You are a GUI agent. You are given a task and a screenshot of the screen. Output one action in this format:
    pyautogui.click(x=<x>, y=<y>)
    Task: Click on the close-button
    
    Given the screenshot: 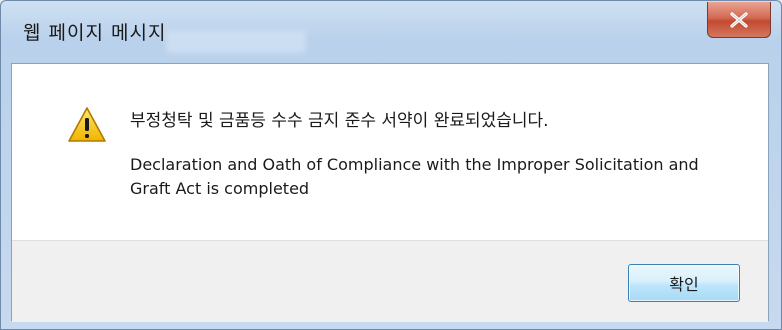 What is the action you would take?
    pyautogui.click(x=739, y=20)
    